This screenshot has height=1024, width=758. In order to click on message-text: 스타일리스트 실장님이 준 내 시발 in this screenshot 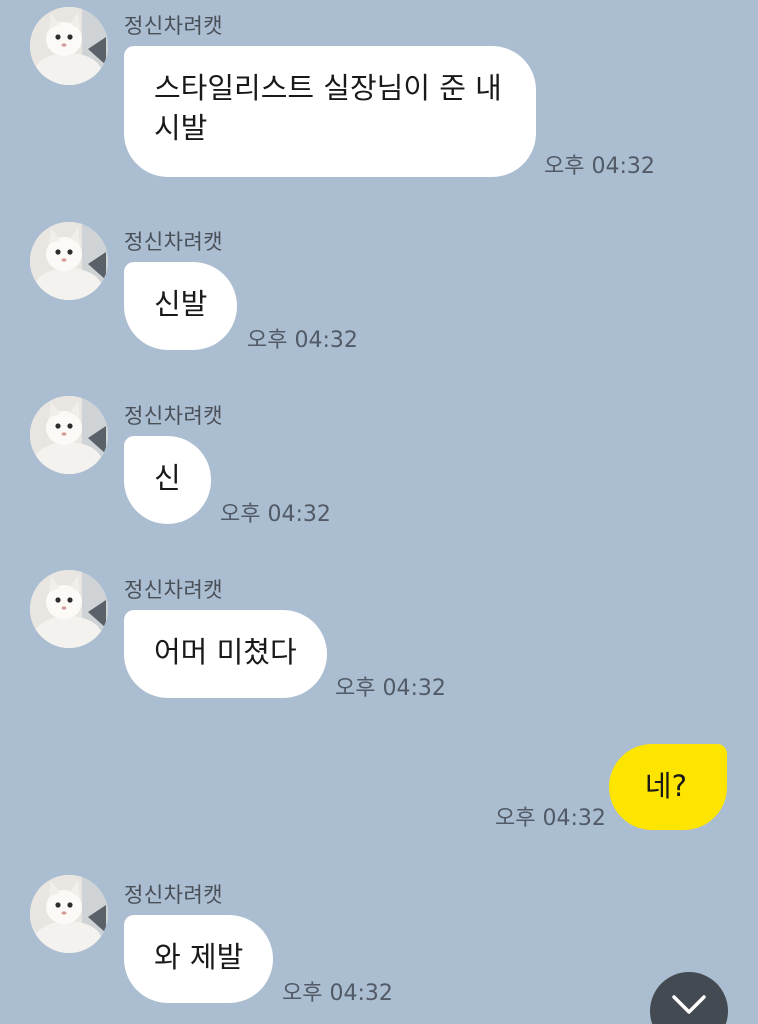, I will do `click(328, 108)`.